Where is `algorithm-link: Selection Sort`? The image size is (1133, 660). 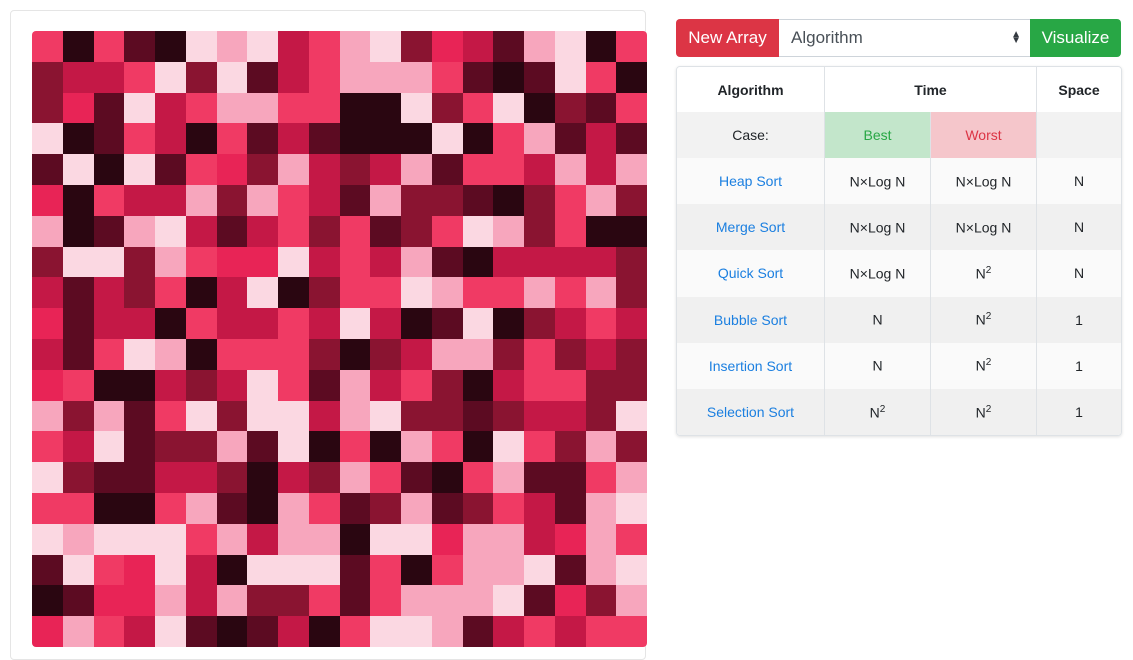
algorithm-link: Selection Sort is located at coordinates (751, 411).